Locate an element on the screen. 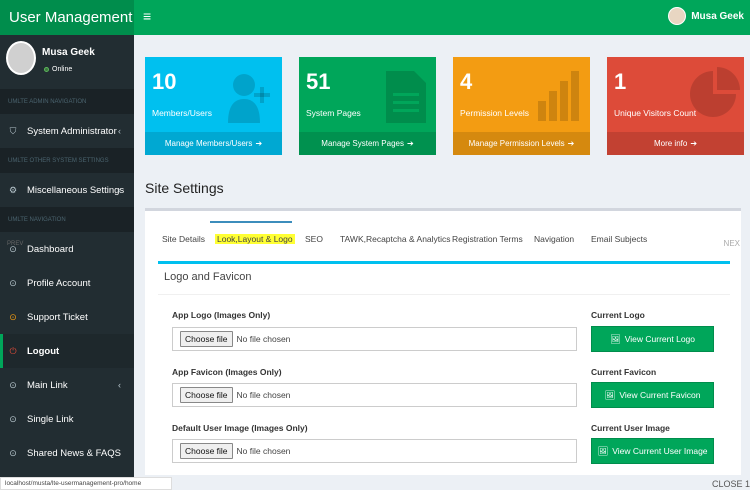 The width and height of the screenshot is (750, 490). section-header-admin: UMLTE ADMIN NAVIGATION is located at coordinates (67, 101).